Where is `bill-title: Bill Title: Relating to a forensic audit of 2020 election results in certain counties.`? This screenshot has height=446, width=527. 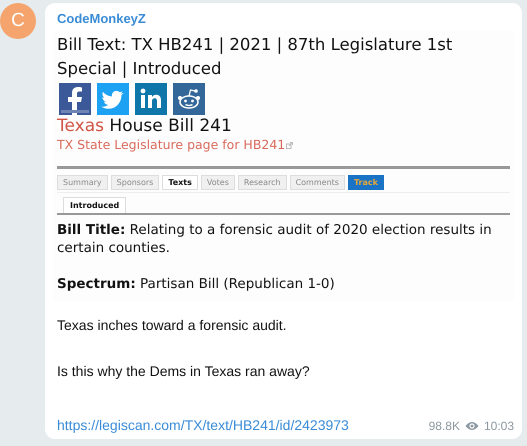
bill-title: Bill Title: Relating to a forensic audit of 2020 election results in certain counties. is located at coordinates (275, 239).